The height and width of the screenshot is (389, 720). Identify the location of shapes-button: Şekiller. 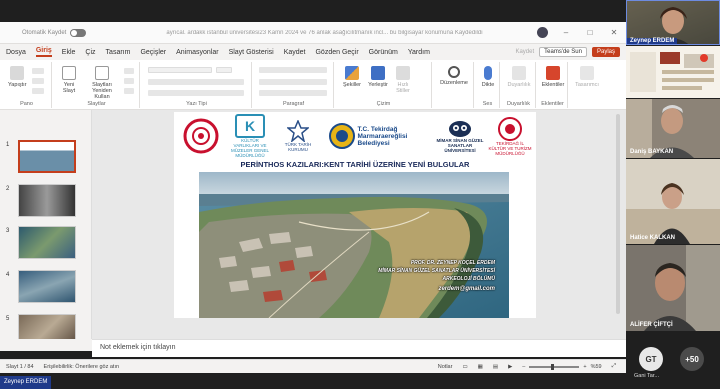
(352, 77).